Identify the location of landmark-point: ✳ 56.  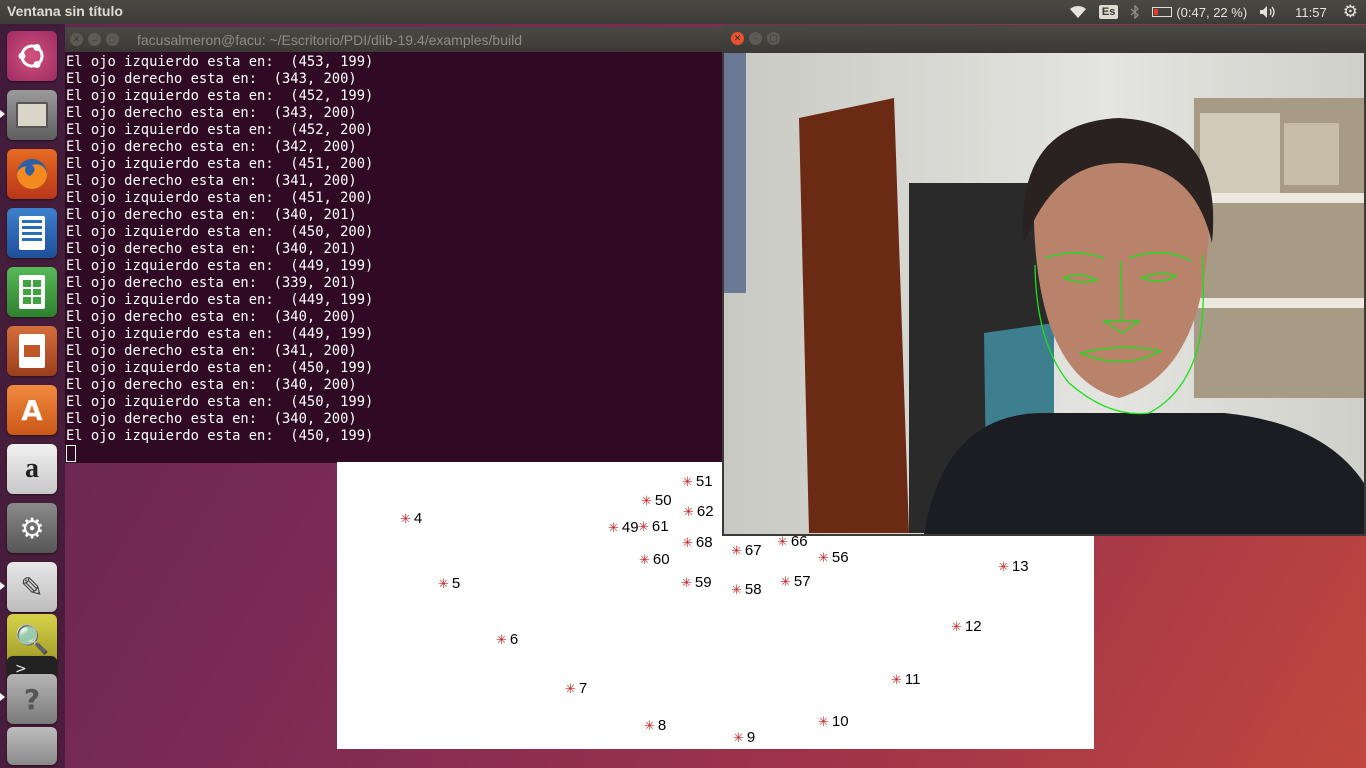
(833, 558).